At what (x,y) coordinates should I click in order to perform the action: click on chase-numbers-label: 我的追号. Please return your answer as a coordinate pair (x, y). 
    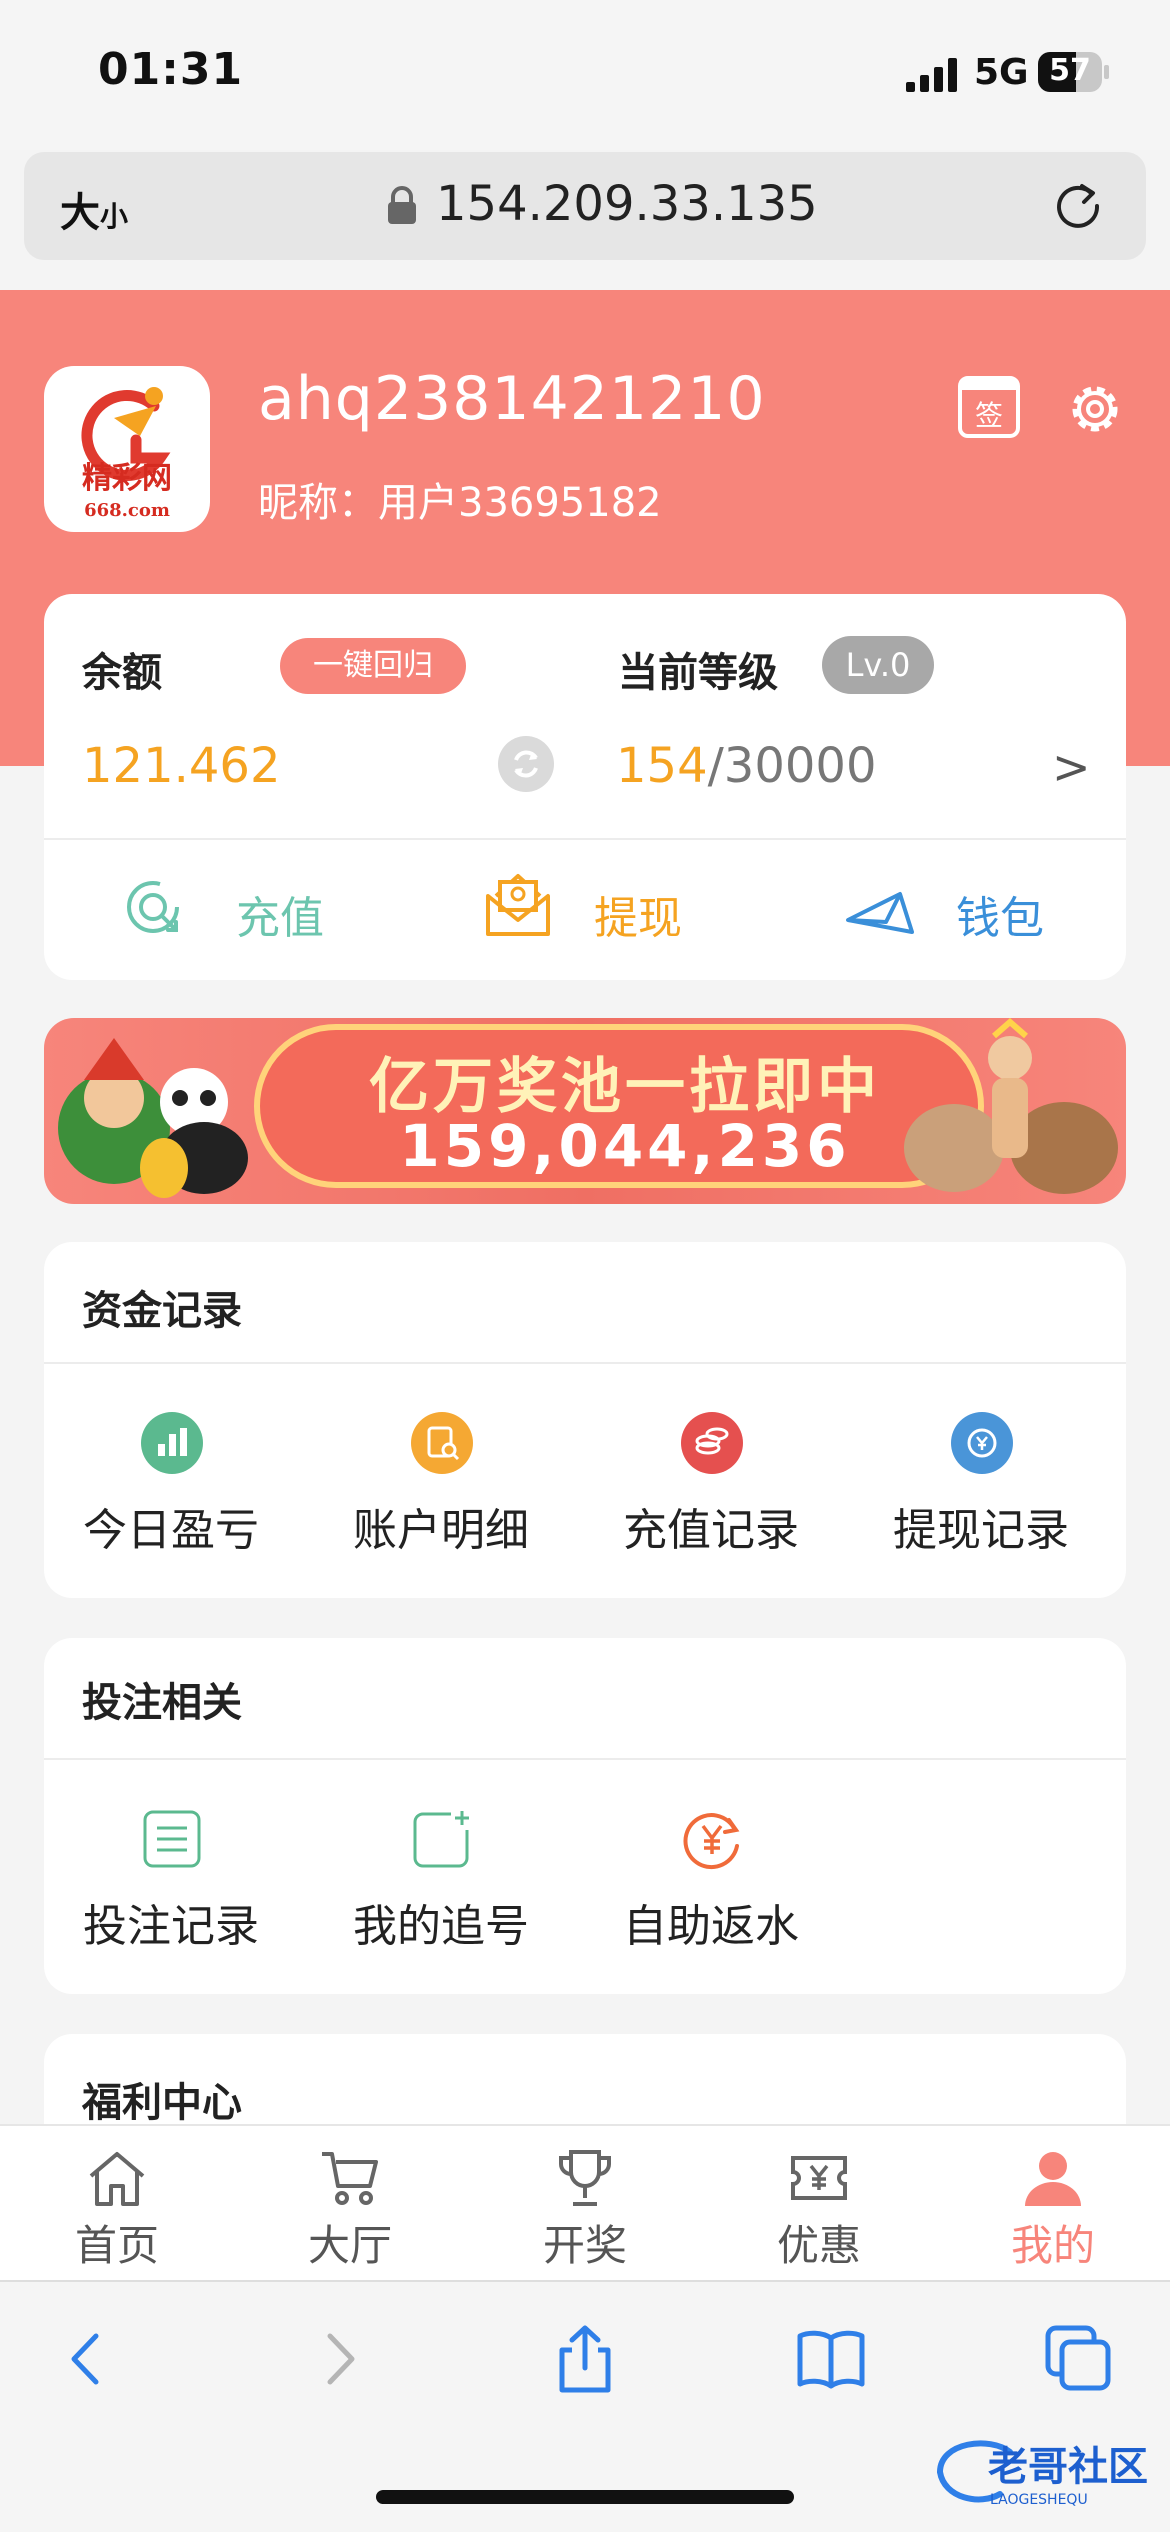
    Looking at the image, I should click on (441, 1926).